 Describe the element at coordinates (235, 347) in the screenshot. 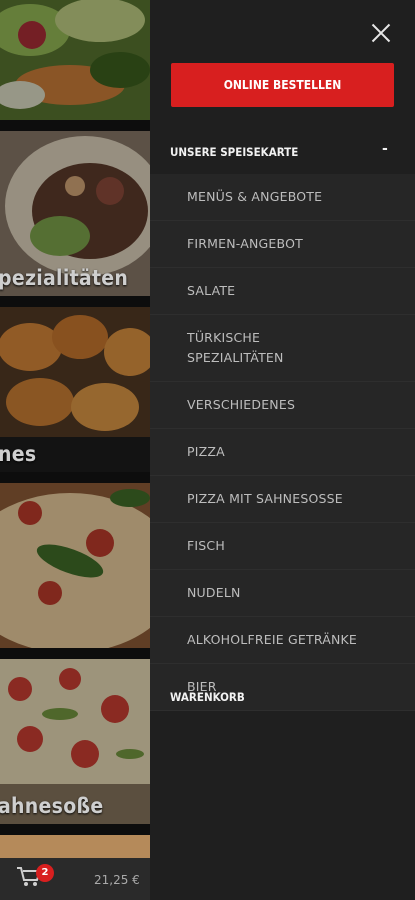

I see `menu-item-label: TÜRKISCHE SPEZIALITÄTEN` at that location.